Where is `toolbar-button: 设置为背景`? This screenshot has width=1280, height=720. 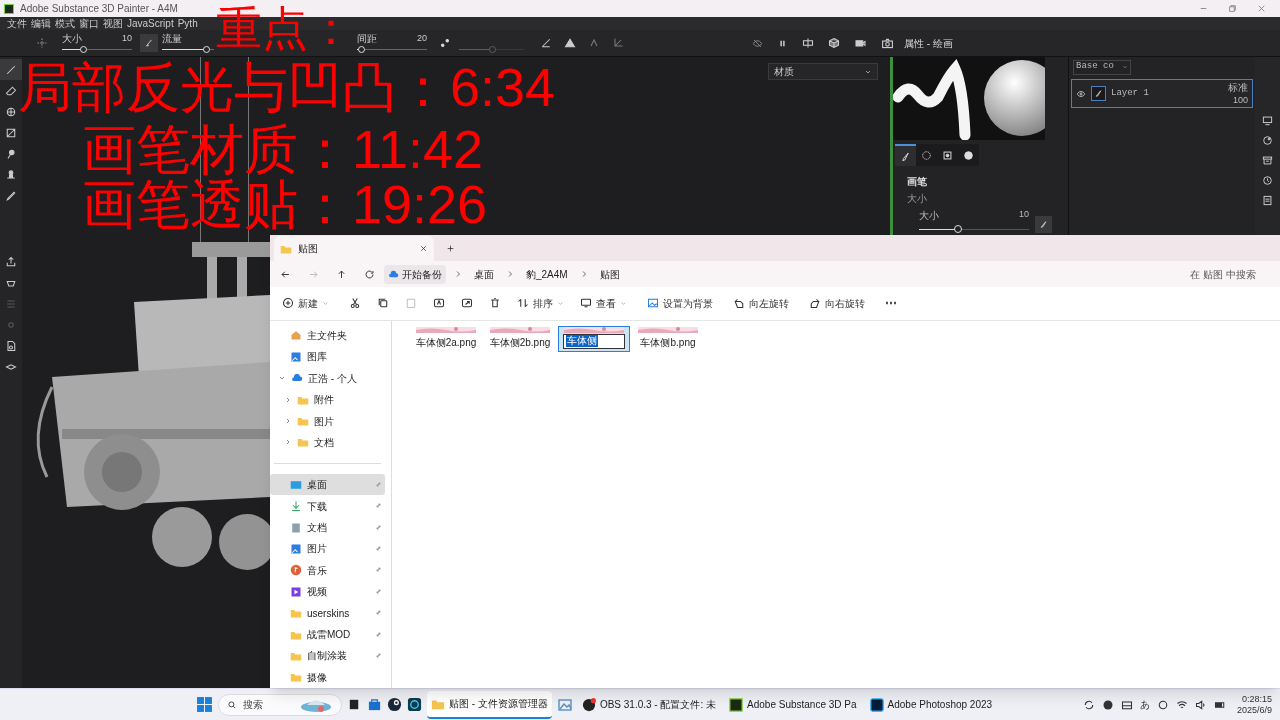
toolbar-button: 设置为背景 is located at coordinates (680, 303).